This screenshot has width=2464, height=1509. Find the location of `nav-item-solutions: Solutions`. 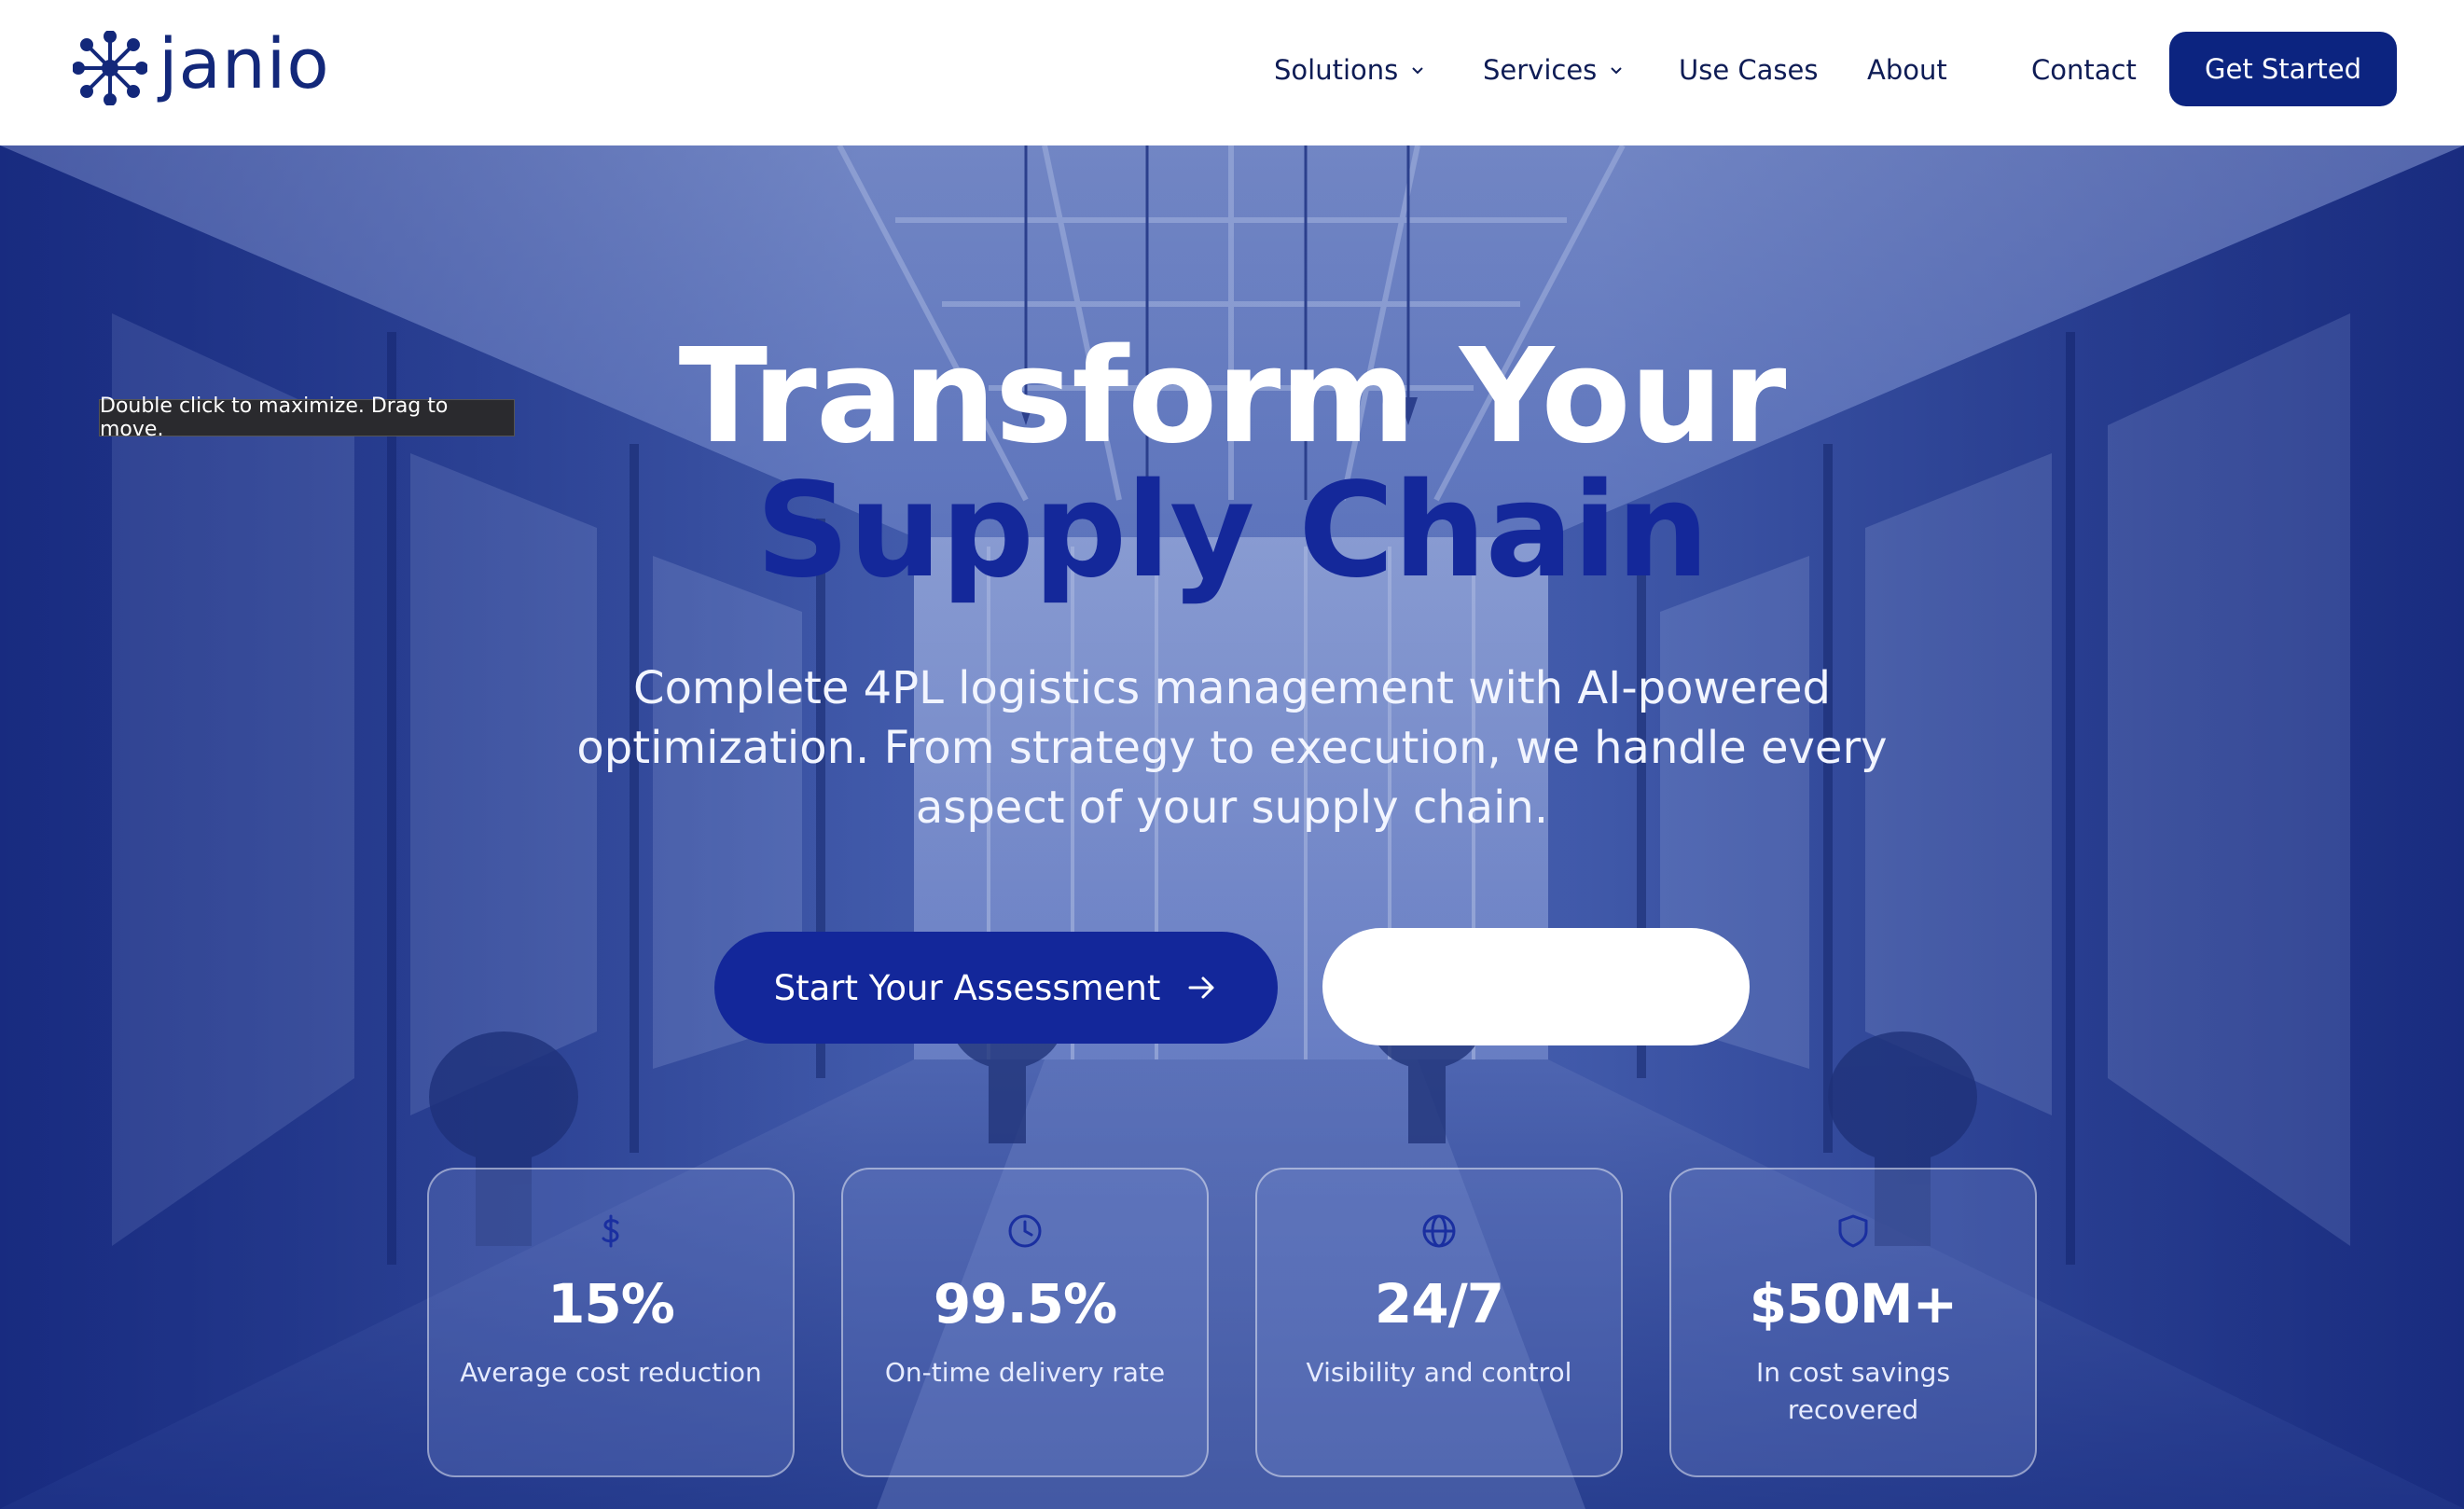

nav-item-solutions: Solutions is located at coordinates (1350, 70).